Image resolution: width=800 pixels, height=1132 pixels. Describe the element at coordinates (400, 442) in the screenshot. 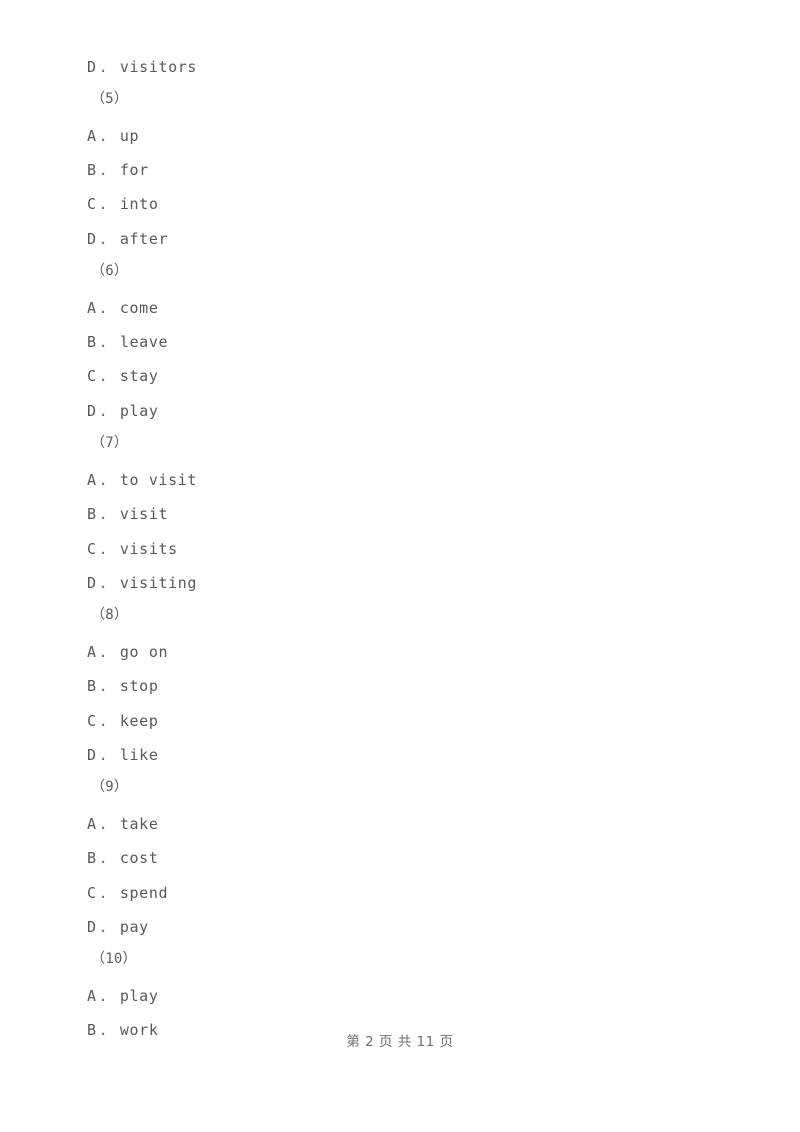

I see `question-group-number: （7）` at that location.